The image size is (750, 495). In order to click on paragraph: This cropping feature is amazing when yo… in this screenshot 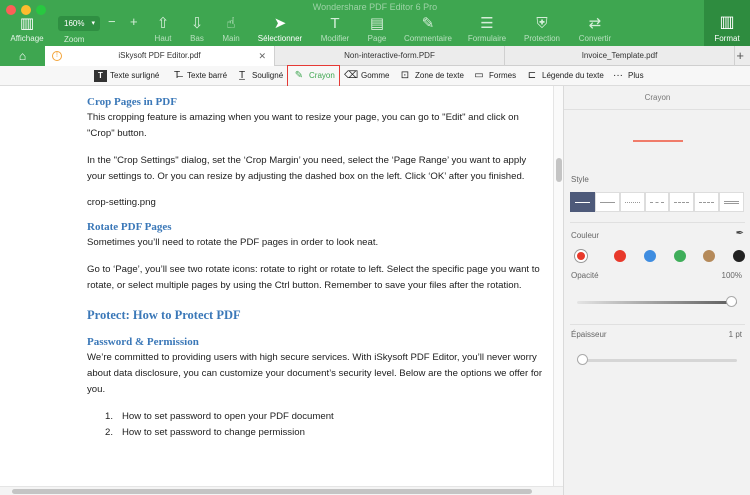, I will do `click(303, 125)`.